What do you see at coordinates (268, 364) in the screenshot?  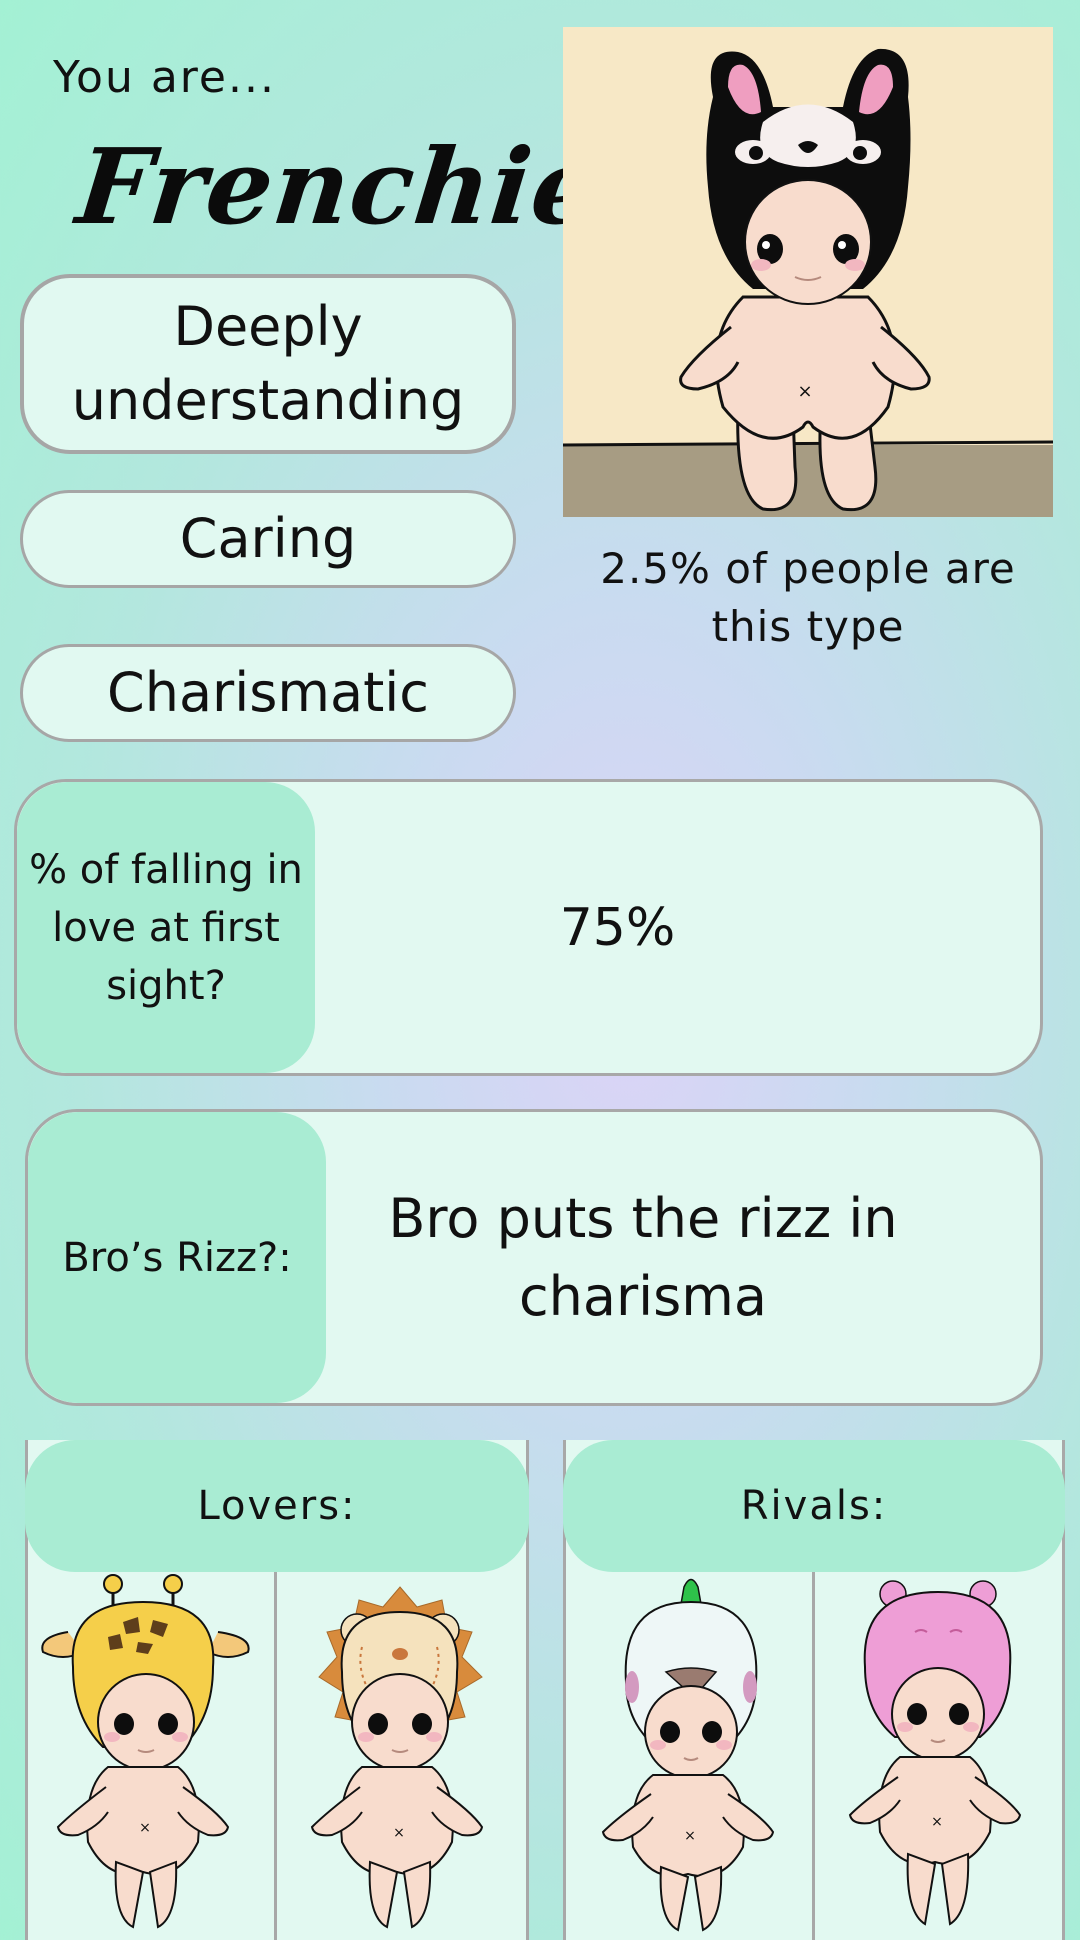 I see `trait-deeply-understanding: Deeply understanding` at bounding box center [268, 364].